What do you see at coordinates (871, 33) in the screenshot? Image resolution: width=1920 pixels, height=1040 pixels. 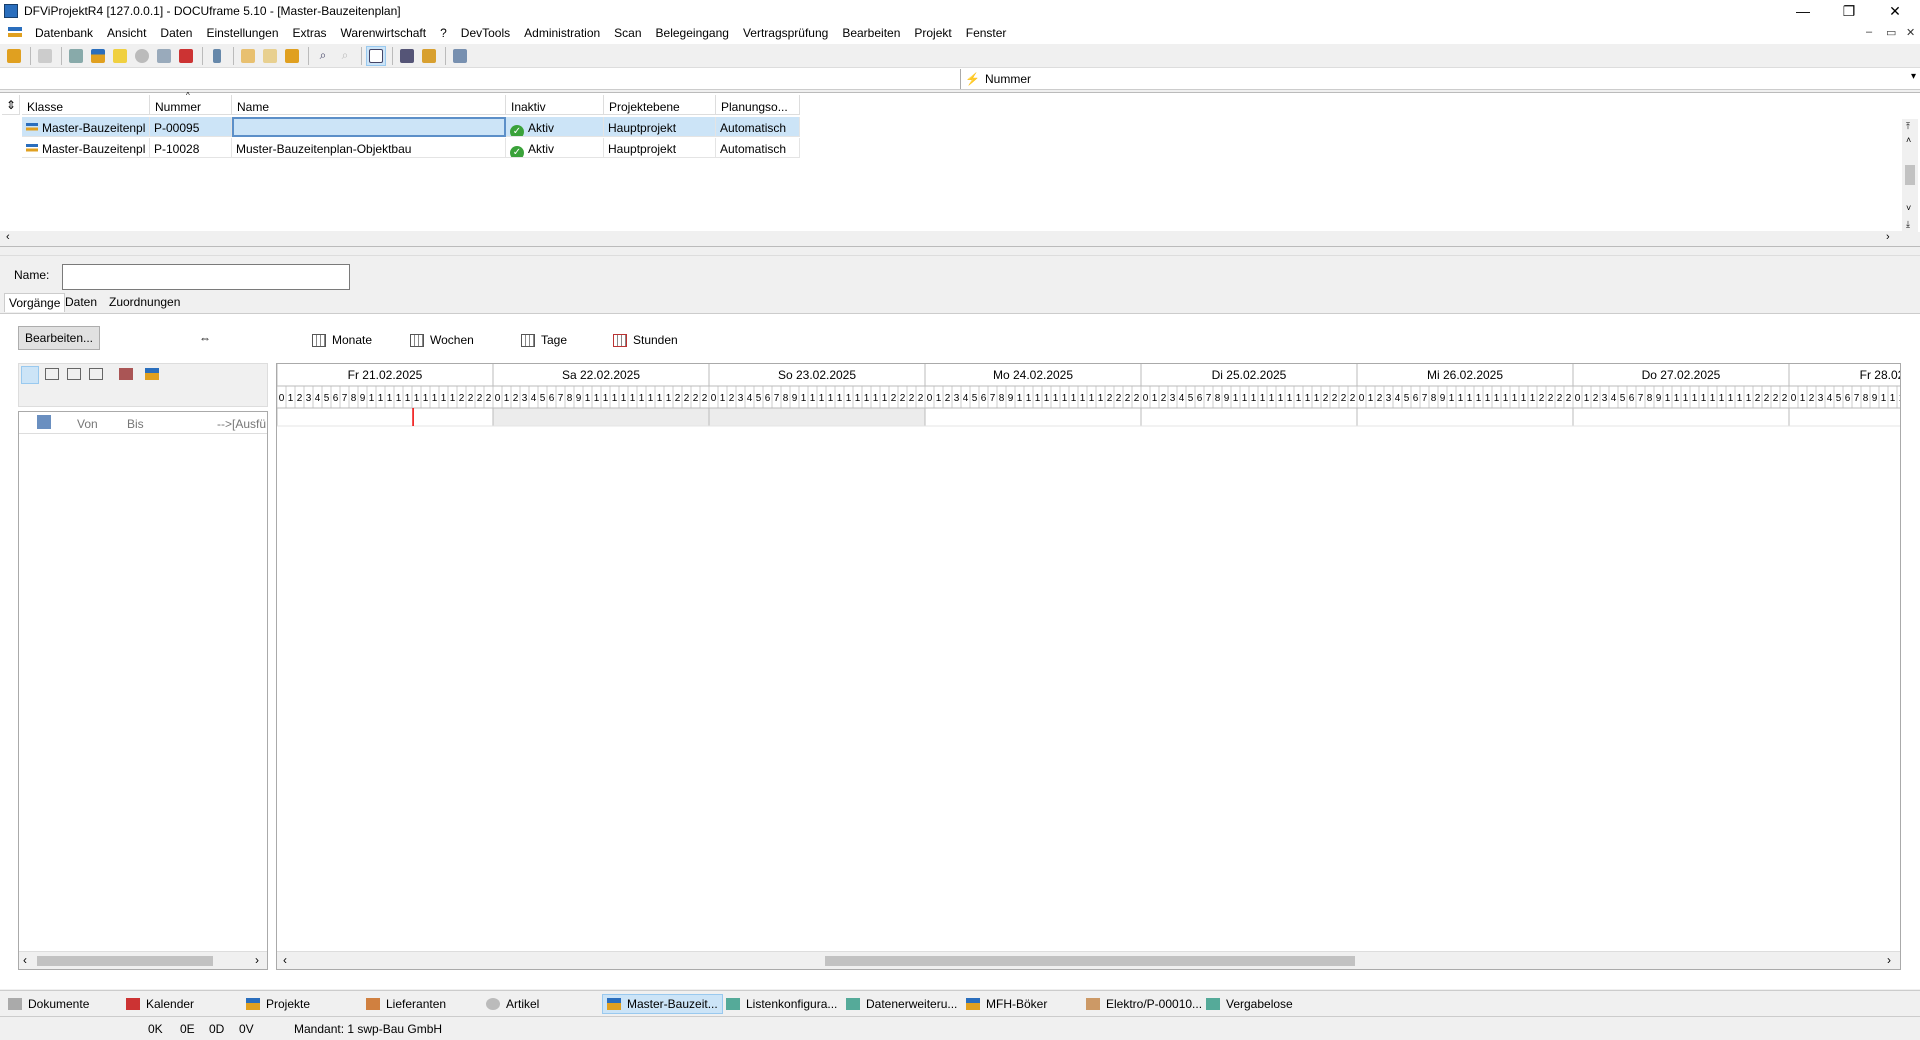 I see `menu-bearbeiten: Bearbeiten` at bounding box center [871, 33].